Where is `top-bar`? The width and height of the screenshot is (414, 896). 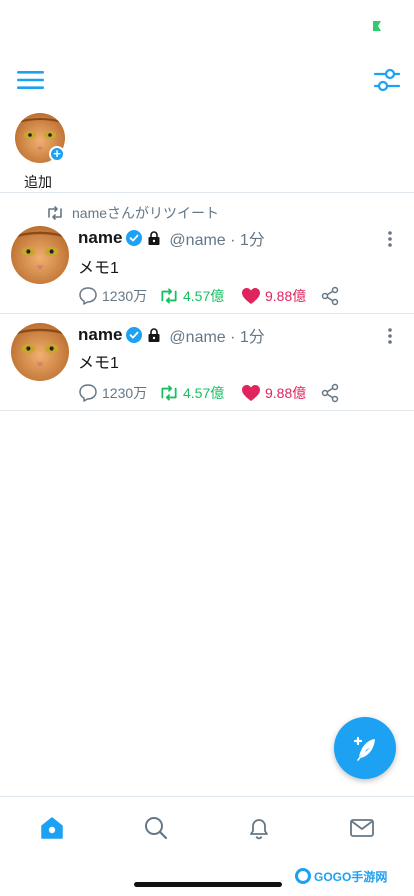 top-bar is located at coordinates (207, 80).